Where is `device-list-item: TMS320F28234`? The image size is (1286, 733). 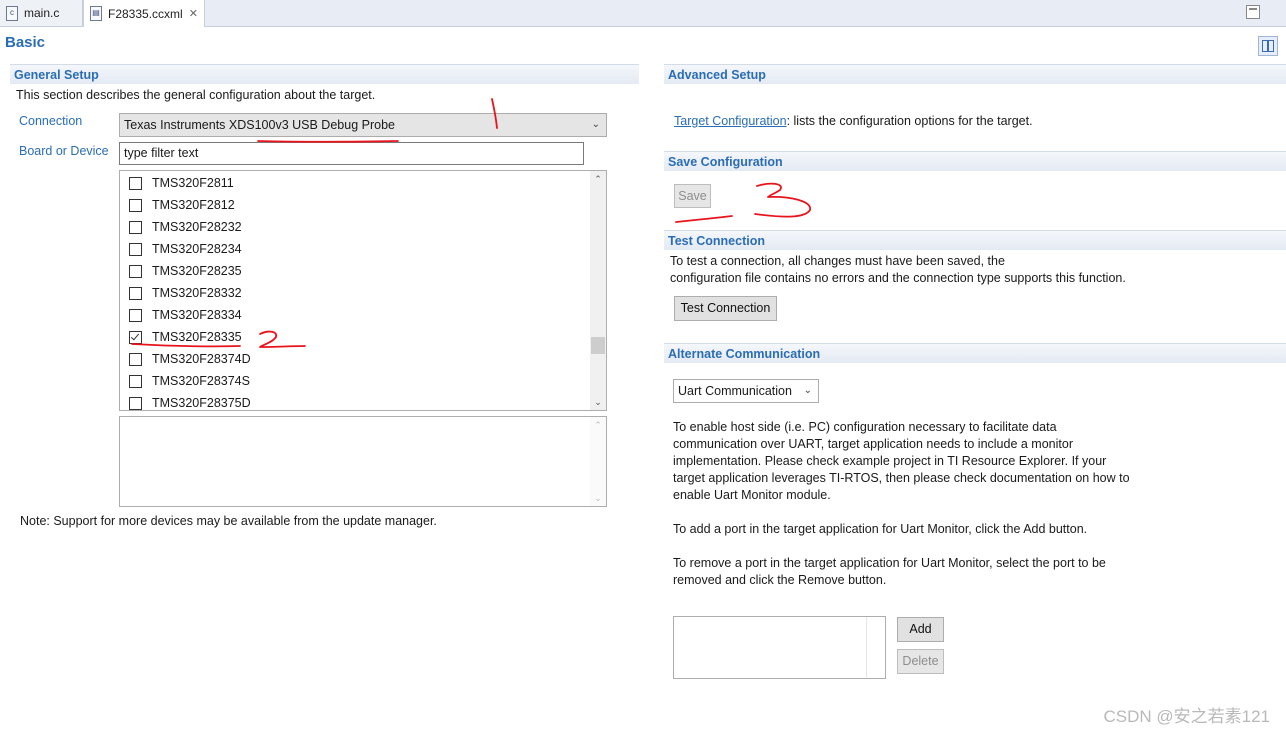
device-list-item: TMS320F28234 is located at coordinates (185, 249).